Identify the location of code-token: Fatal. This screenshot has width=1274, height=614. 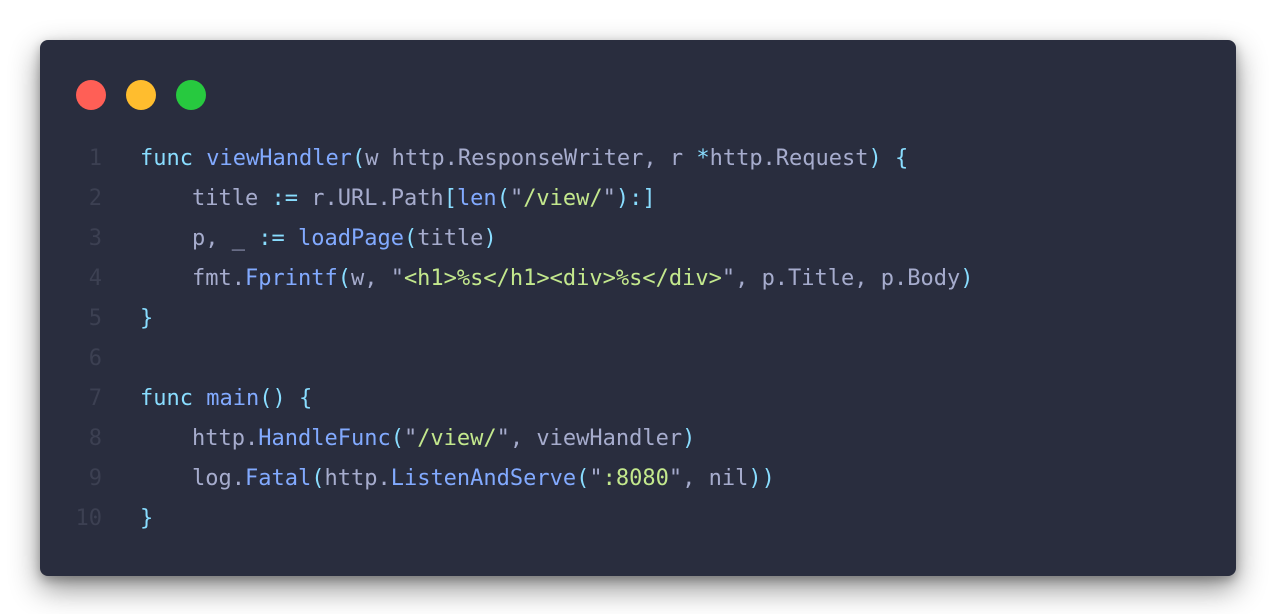
(278, 478).